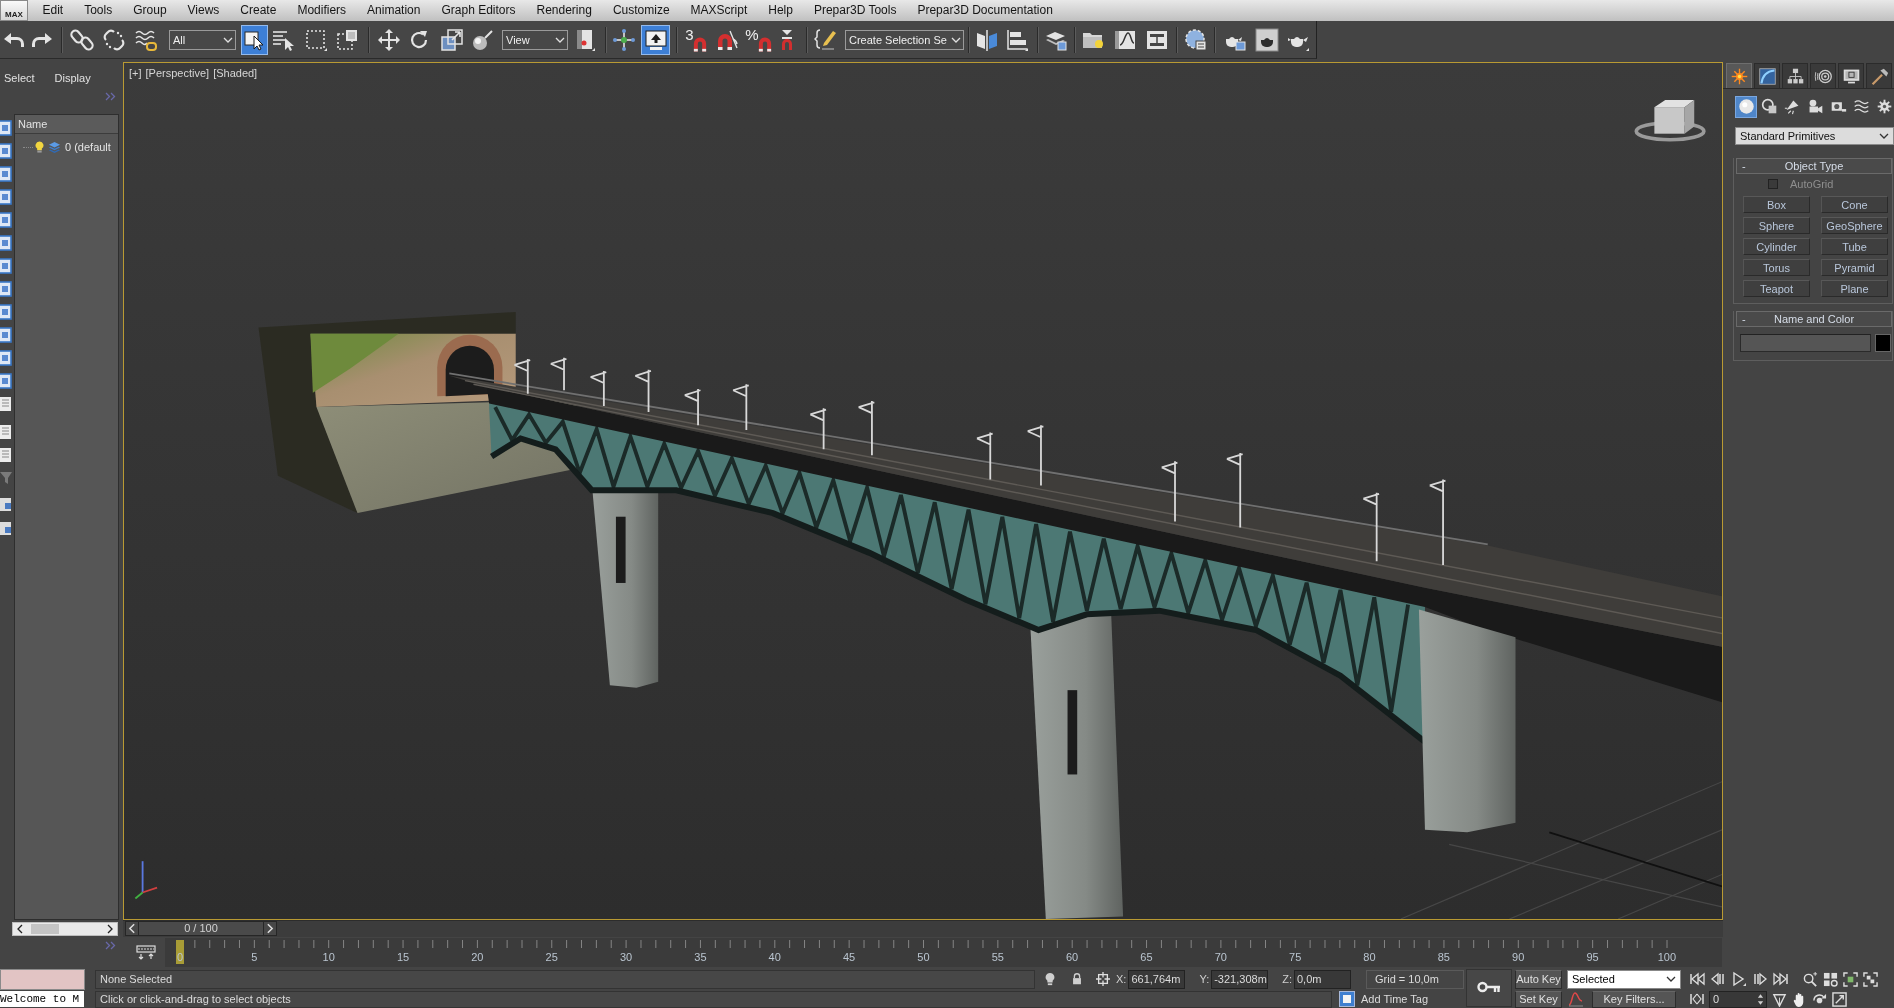  Describe the element at coordinates (1718, 979) in the screenshot. I see `previous-frame-icon` at that location.